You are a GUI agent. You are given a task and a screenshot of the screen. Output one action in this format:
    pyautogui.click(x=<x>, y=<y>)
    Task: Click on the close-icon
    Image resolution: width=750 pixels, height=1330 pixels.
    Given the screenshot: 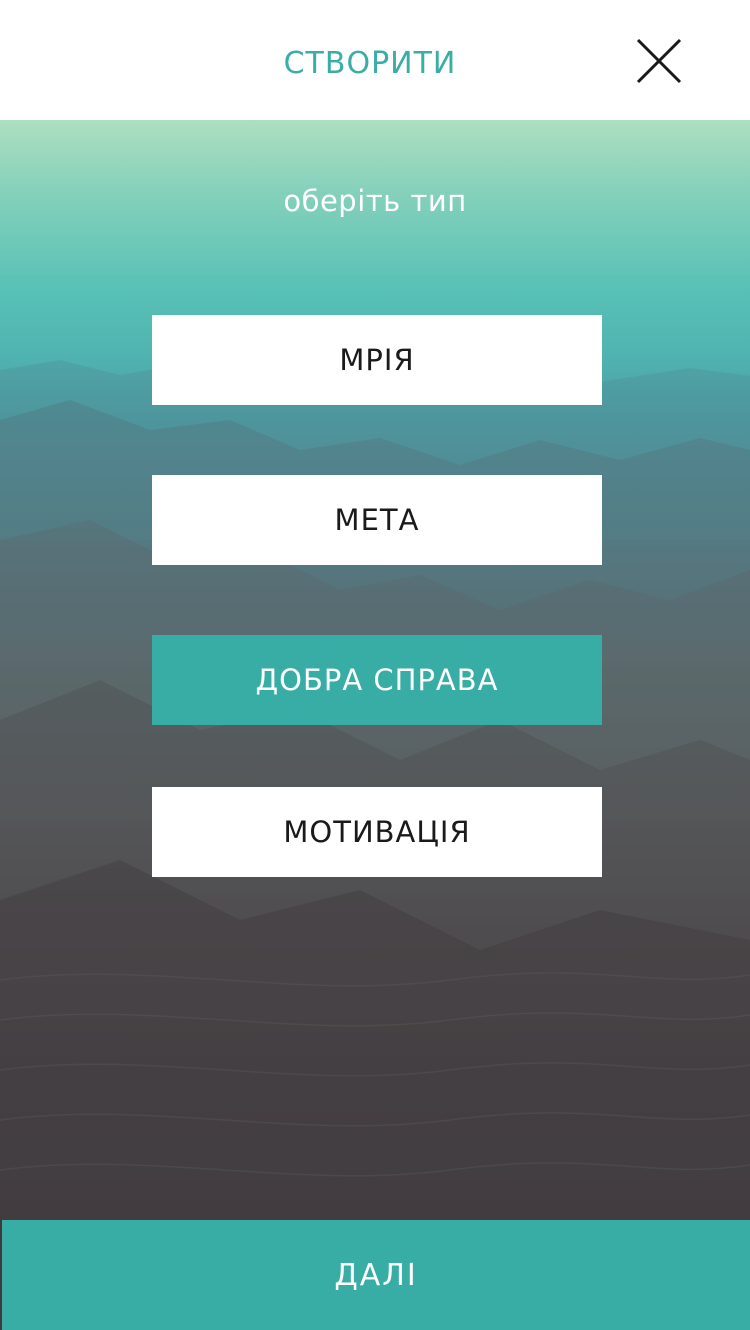 What is the action you would take?
    pyautogui.click(x=659, y=61)
    